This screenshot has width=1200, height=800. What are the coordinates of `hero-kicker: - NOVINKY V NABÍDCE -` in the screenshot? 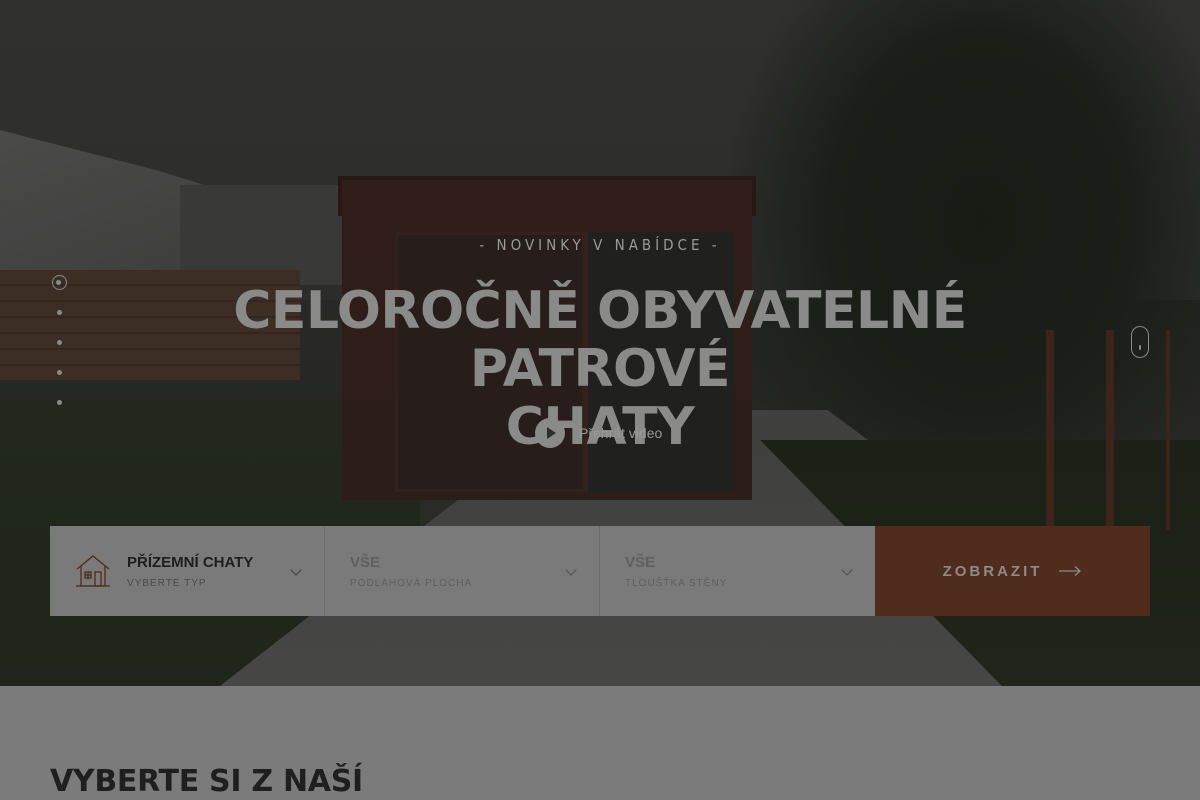 It's located at (600, 245).